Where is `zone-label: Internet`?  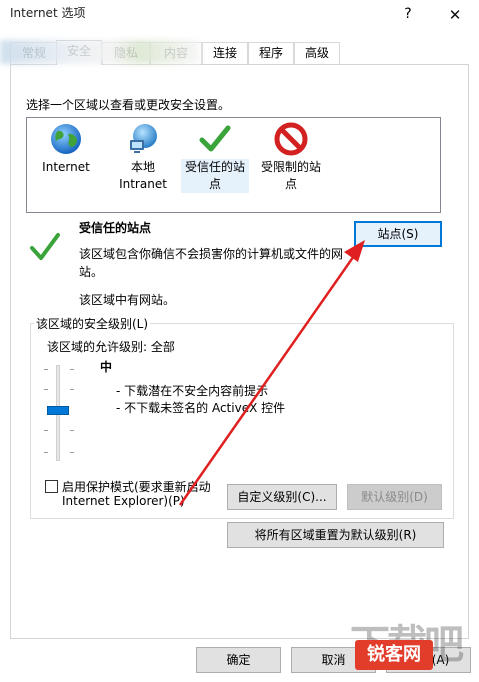
zone-label: Internet is located at coordinates (66, 167).